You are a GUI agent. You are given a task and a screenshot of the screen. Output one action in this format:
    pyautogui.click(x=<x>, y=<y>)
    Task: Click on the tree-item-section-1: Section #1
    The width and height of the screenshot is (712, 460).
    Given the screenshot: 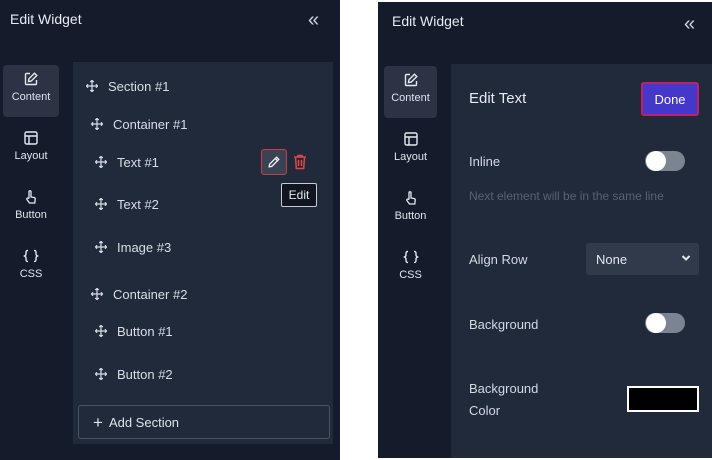 What is the action you would take?
    pyautogui.click(x=127, y=86)
    